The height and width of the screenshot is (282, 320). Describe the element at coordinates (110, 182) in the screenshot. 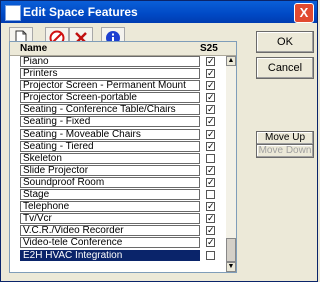

I see `feature-name-cell: Soundproof Room` at that location.